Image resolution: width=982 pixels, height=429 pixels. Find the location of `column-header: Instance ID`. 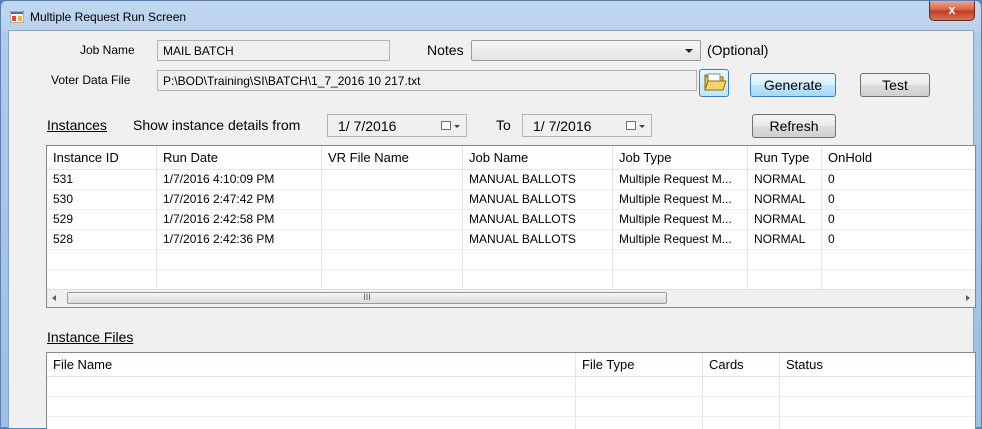

column-header: Instance ID is located at coordinates (102, 157).